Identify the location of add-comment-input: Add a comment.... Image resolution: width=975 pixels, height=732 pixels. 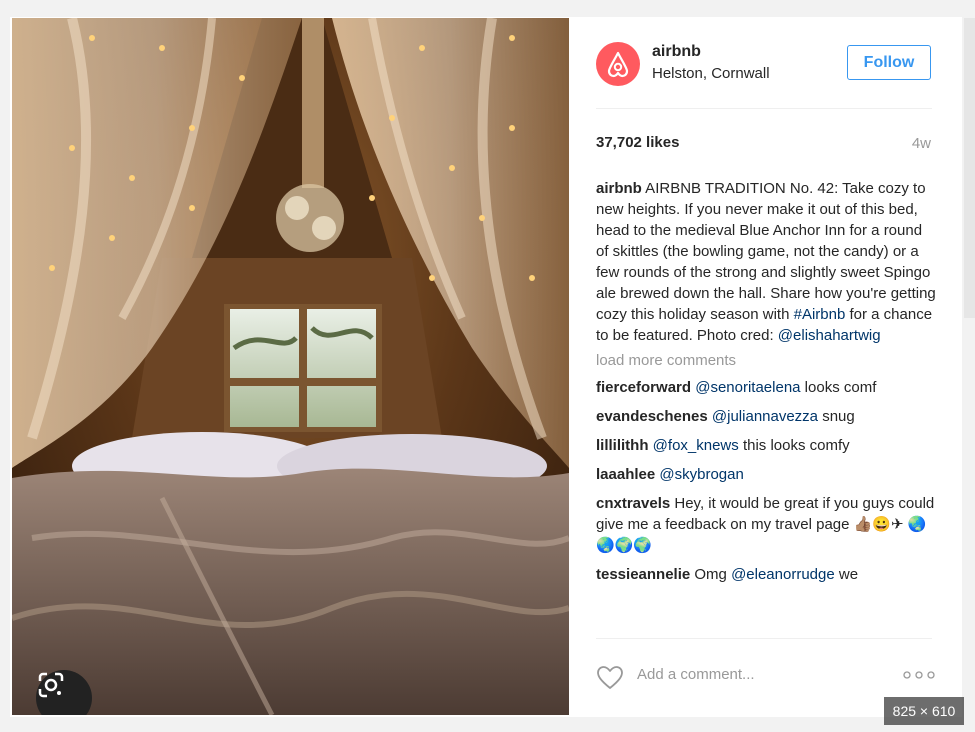
(696, 674).